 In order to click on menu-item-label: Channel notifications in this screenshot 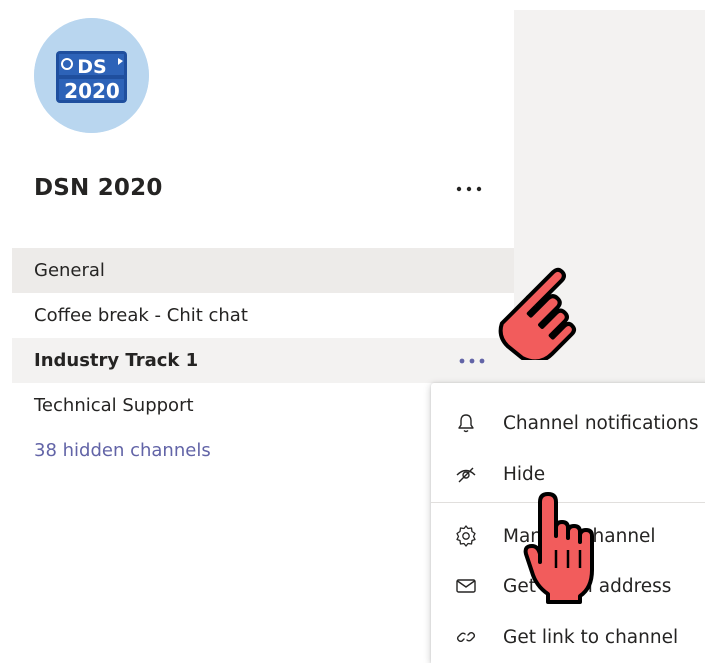, I will do `click(601, 423)`.